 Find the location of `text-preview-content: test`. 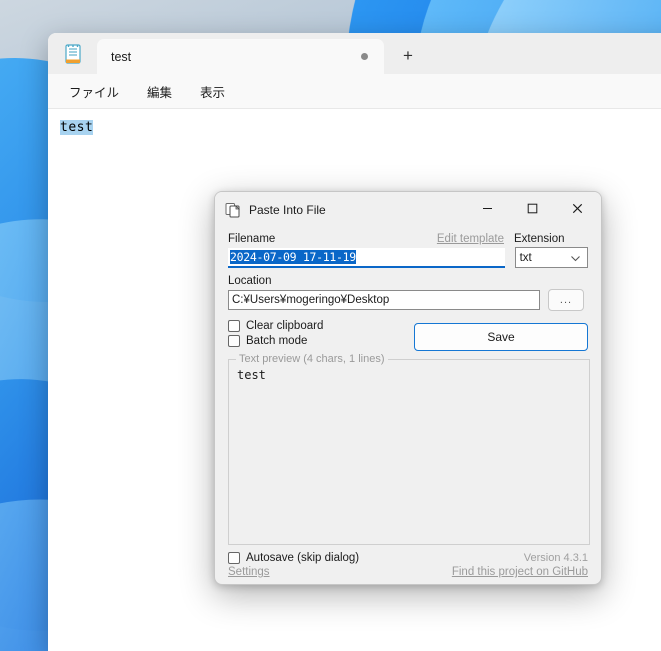

text-preview-content: test is located at coordinates (251, 375).